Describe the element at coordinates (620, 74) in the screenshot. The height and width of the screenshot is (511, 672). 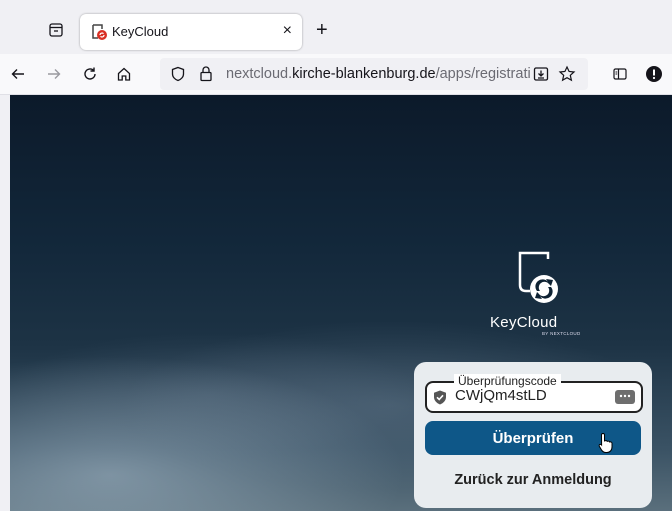
I see `reader-sidebar-icon` at that location.